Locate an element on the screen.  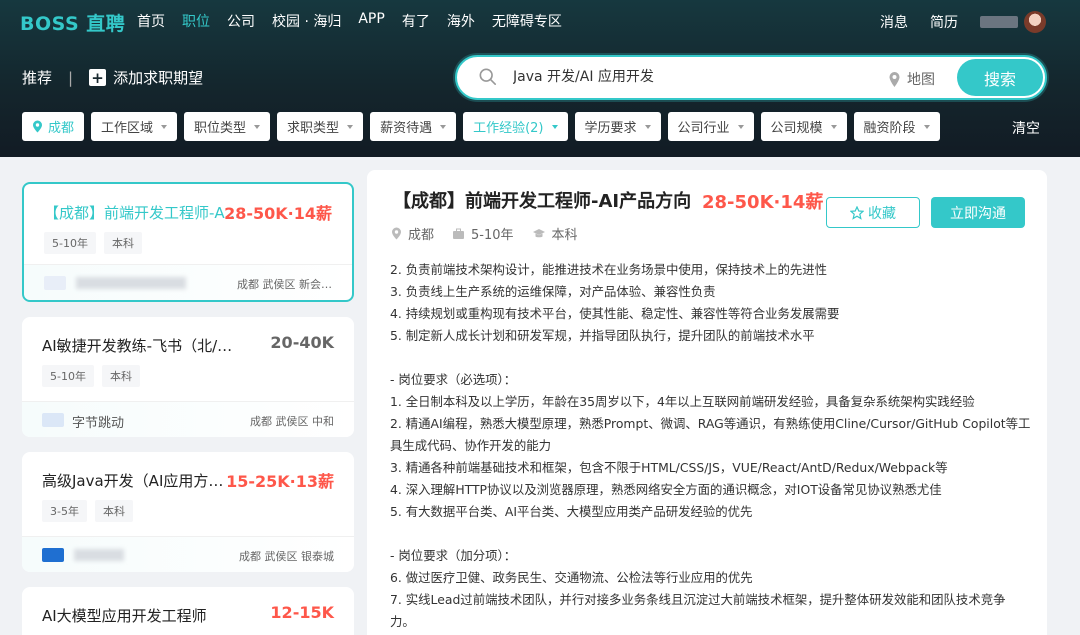
description-line: 具生成代码、协作开发的能力 is located at coordinates (471, 445).